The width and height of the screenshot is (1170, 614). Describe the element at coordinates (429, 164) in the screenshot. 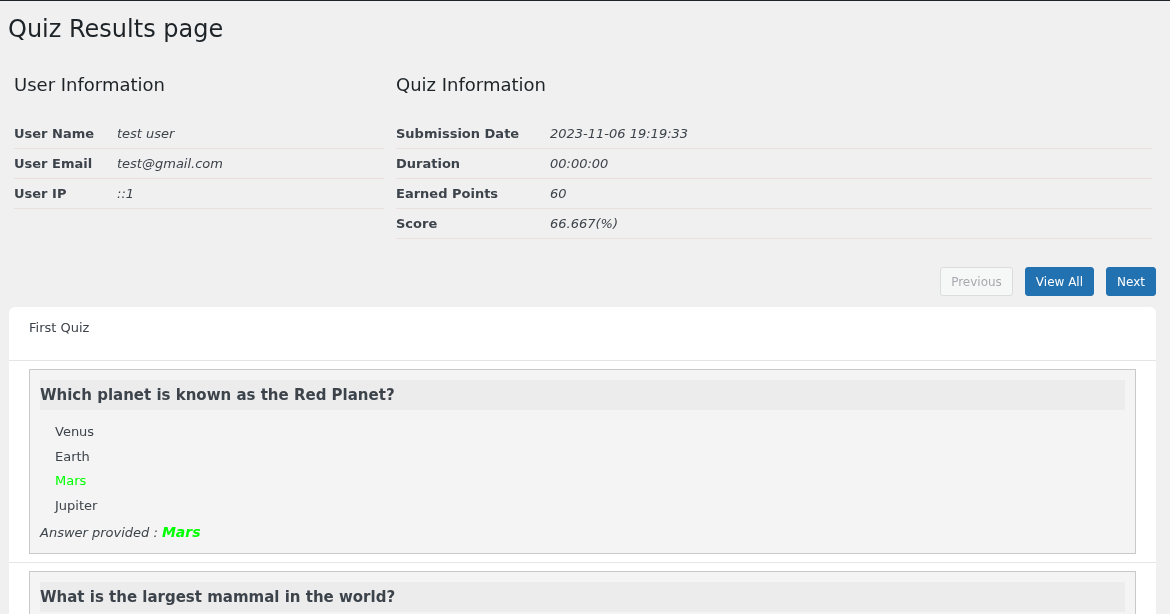

I see `info-label: Duration` at that location.